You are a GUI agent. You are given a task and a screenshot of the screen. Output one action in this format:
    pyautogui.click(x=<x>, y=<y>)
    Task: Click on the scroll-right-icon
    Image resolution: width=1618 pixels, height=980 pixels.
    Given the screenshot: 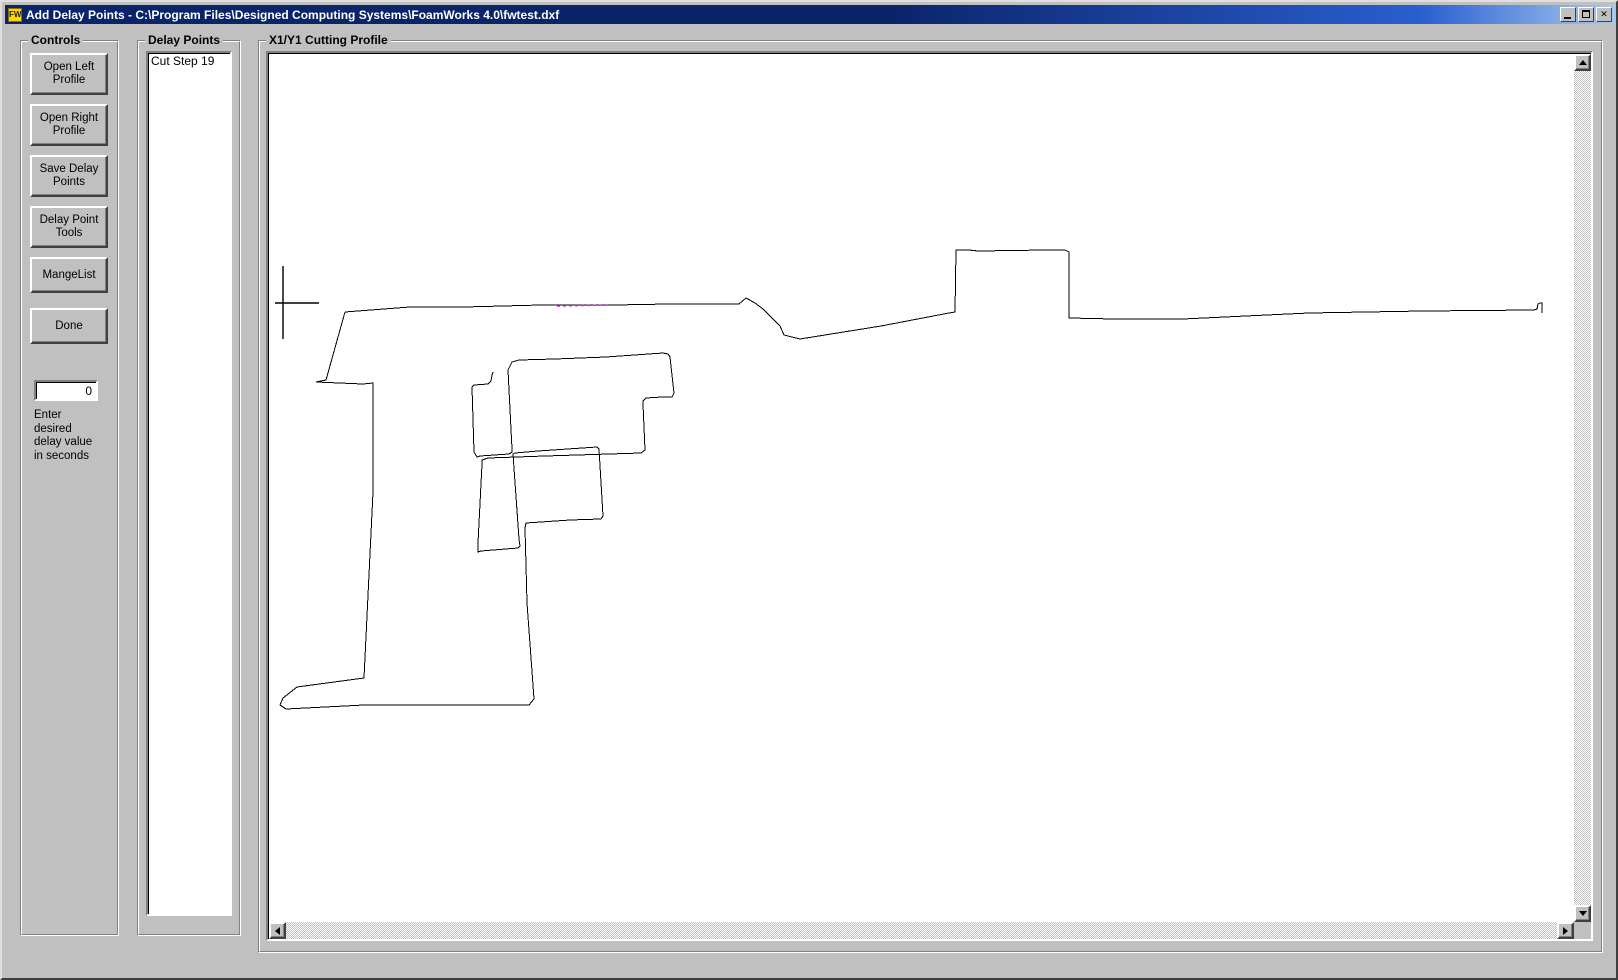 What is the action you would take?
    pyautogui.click(x=1565, y=930)
    